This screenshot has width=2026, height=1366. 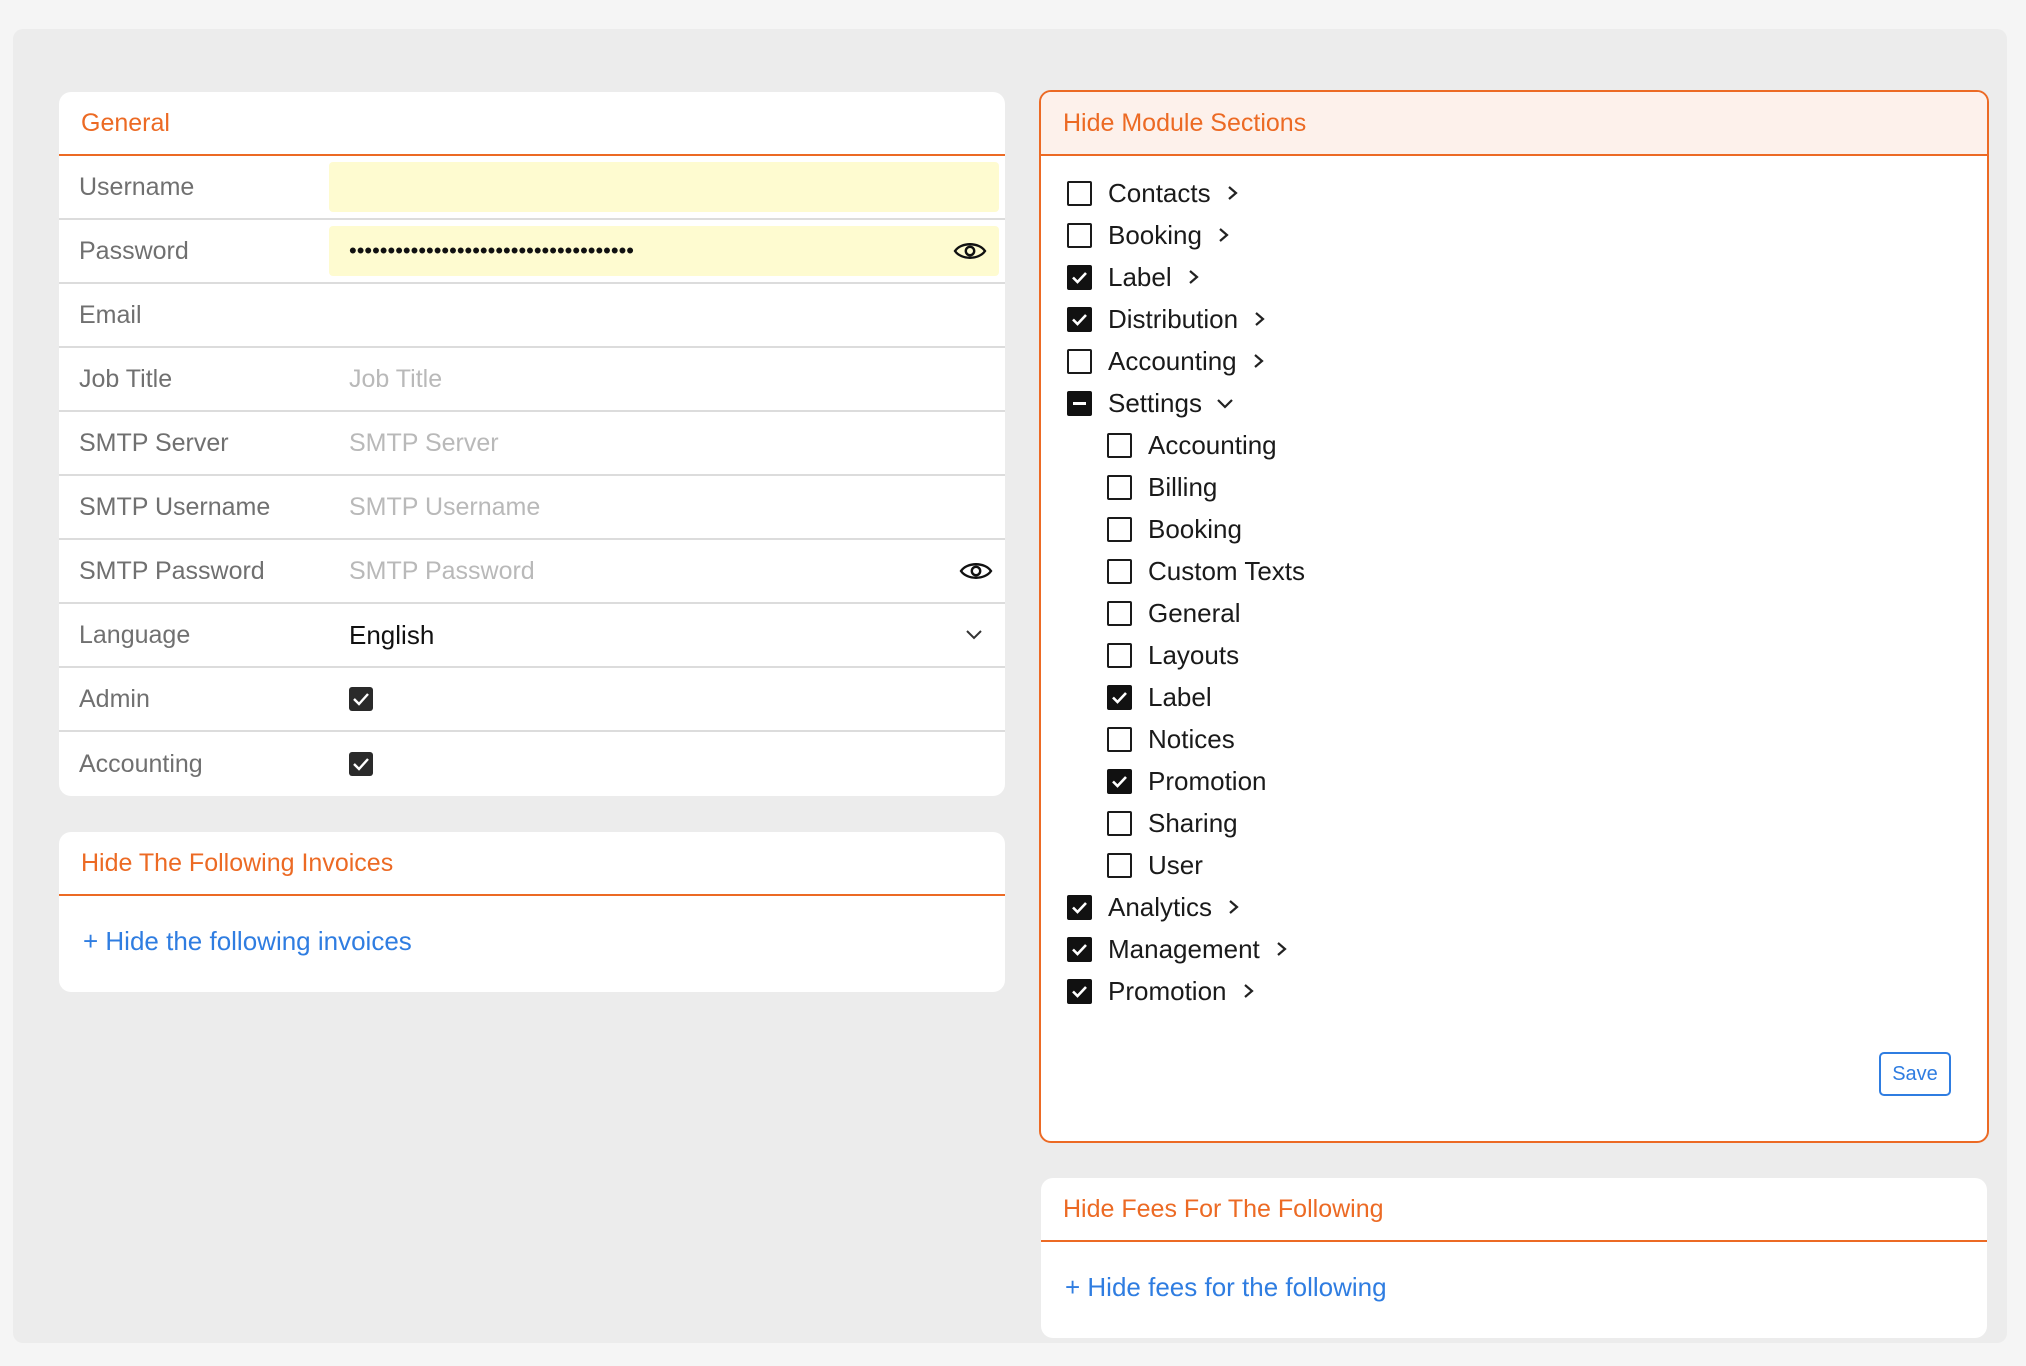 What do you see at coordinates (1514, 655) in the screenshot?
I see `module-subitem: Layouts` at bounding box center [1514, 655].